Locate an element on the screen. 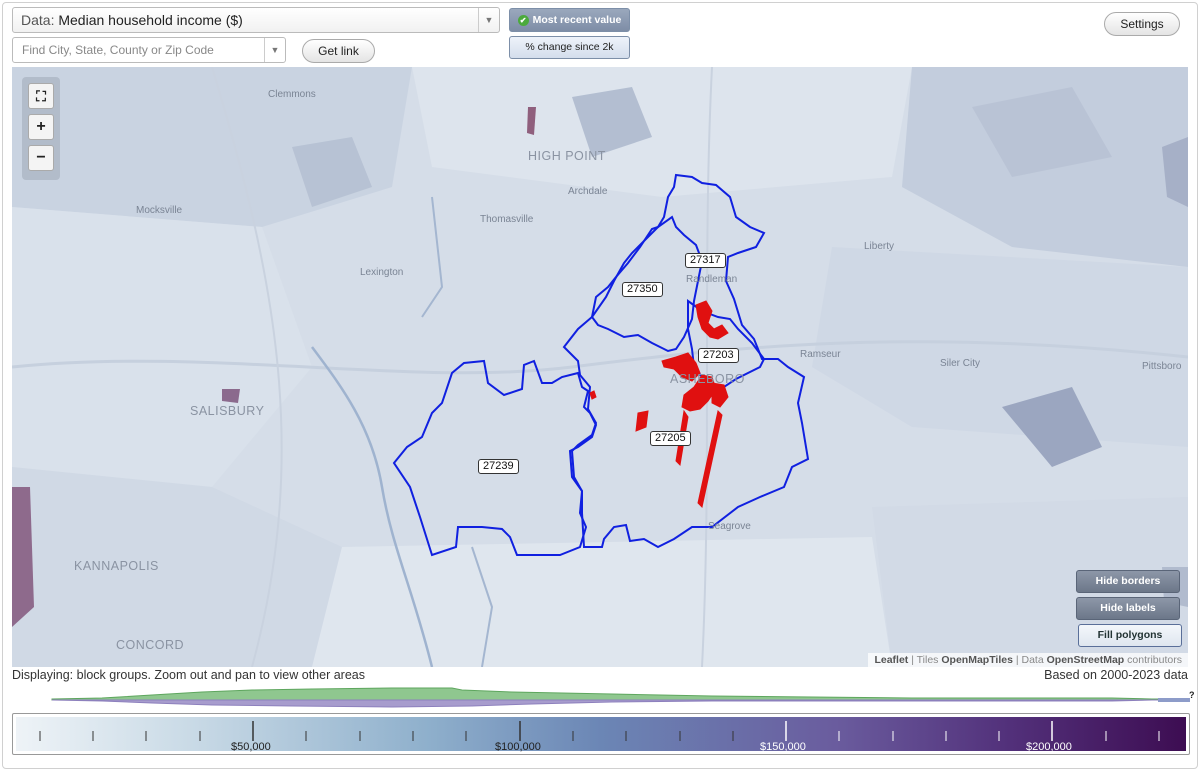  hide-labels-button: Hide labels is located at coordinates (1128, 608).